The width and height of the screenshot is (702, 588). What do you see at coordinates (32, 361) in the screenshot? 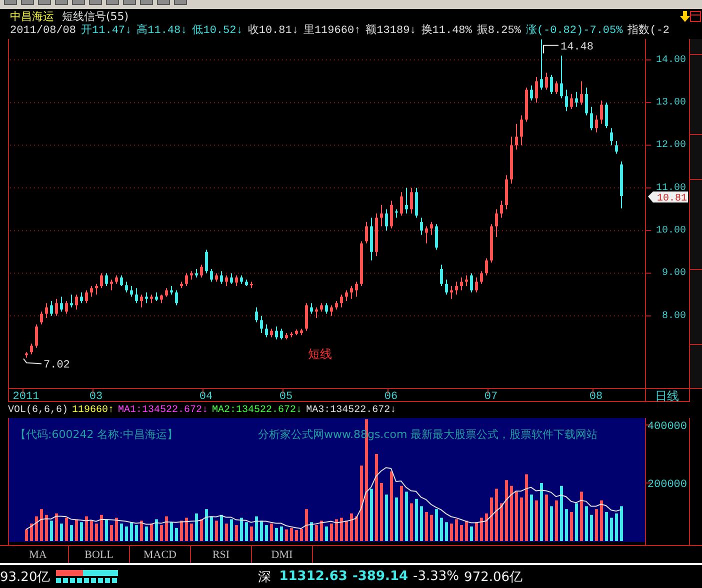
I see `leader-line` at bounding box center [32, 361].